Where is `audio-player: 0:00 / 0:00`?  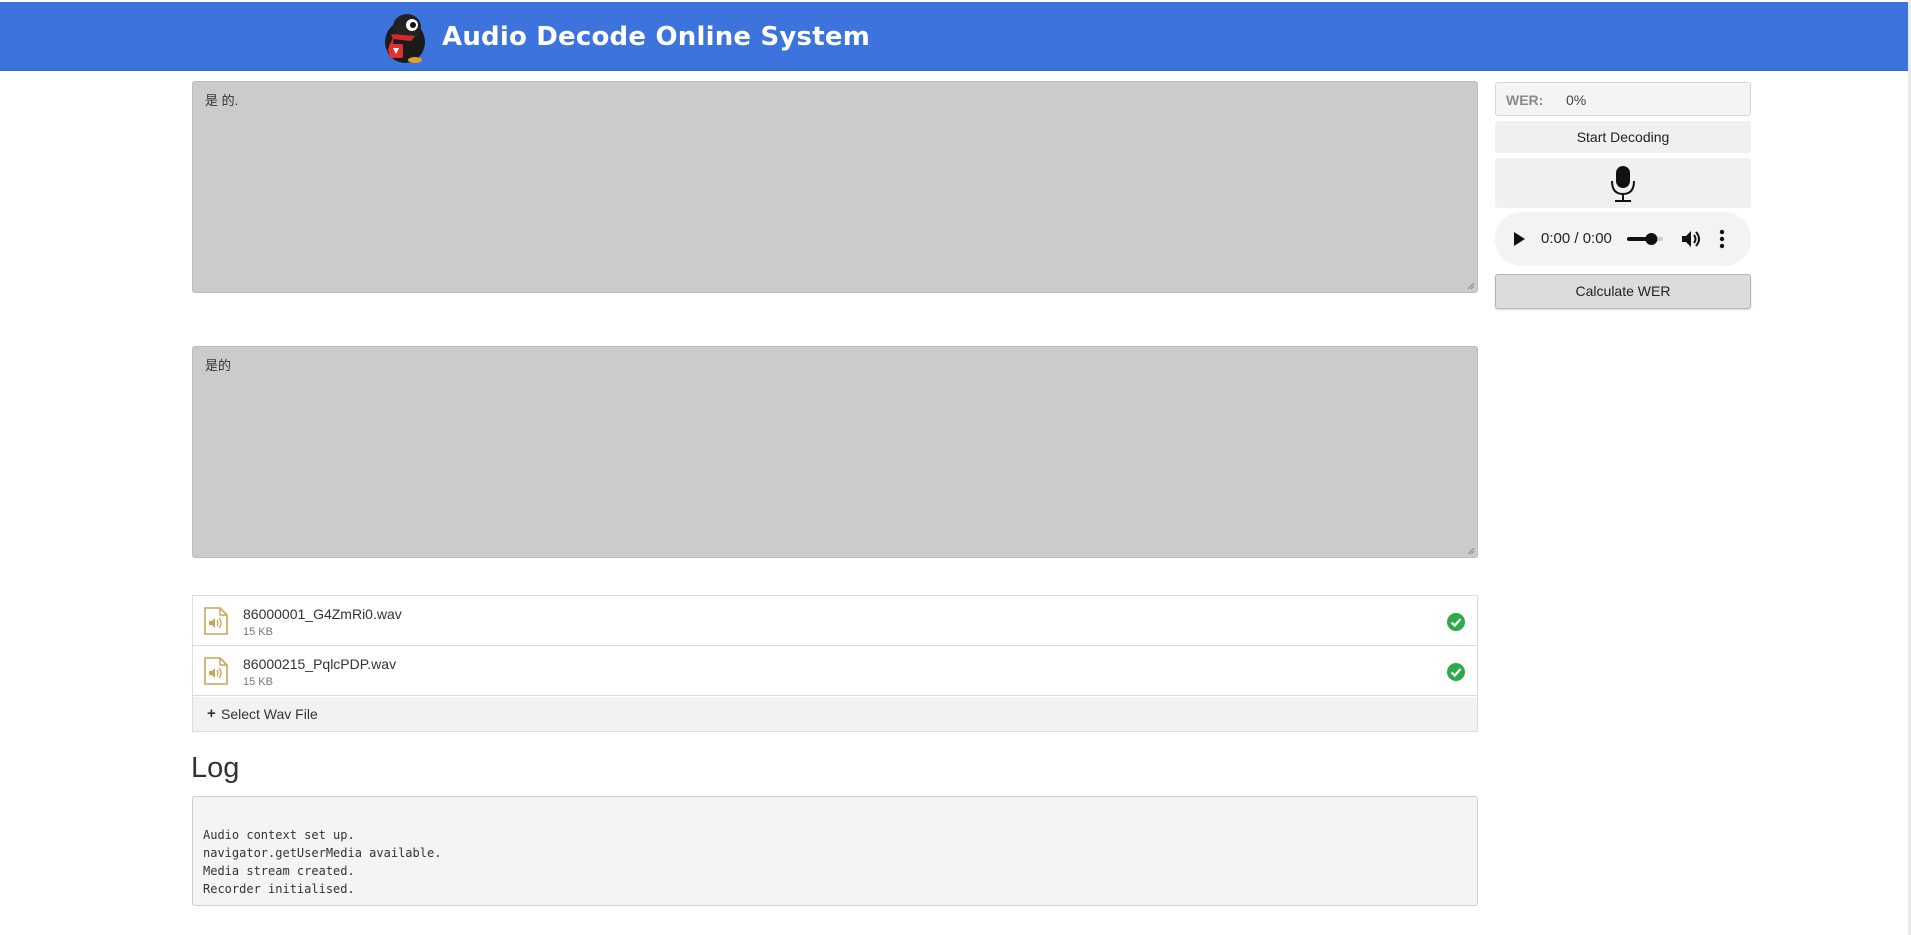 audio-player: 0:00 / 0:00 is located at coordinates (1623, 239).